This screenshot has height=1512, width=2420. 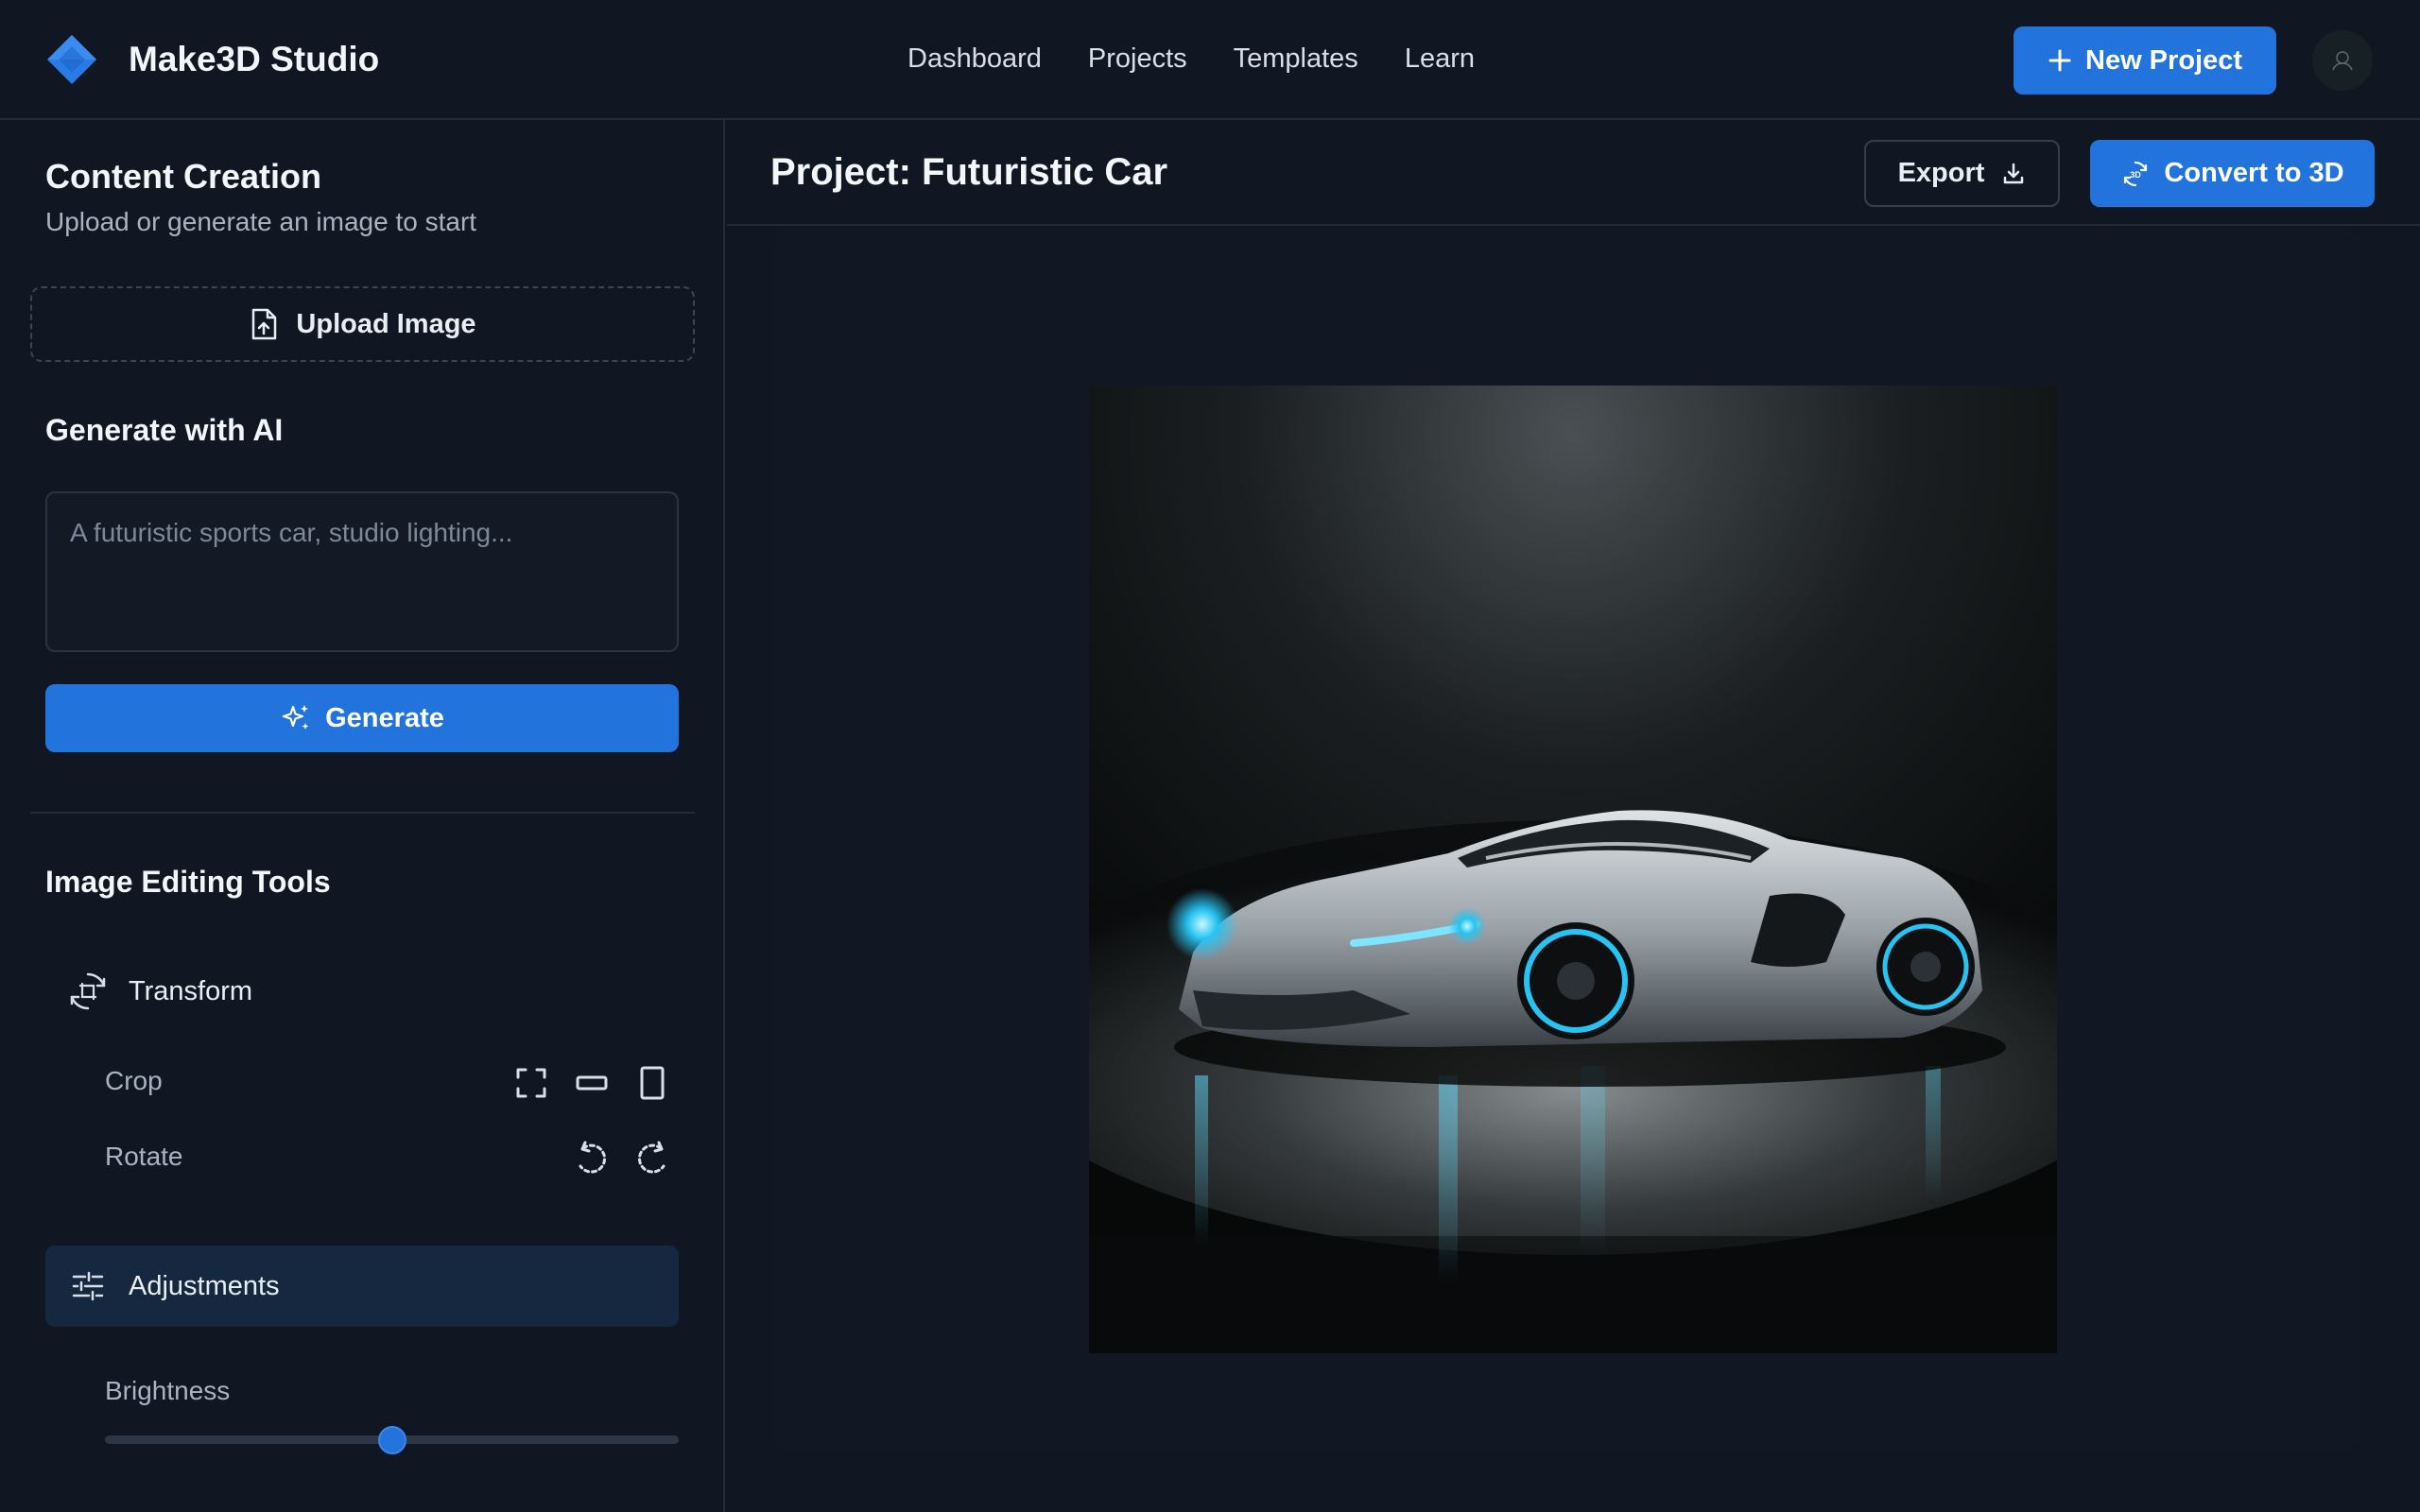 I want to click on crop-free-icon, so click(x=531, y=1083).